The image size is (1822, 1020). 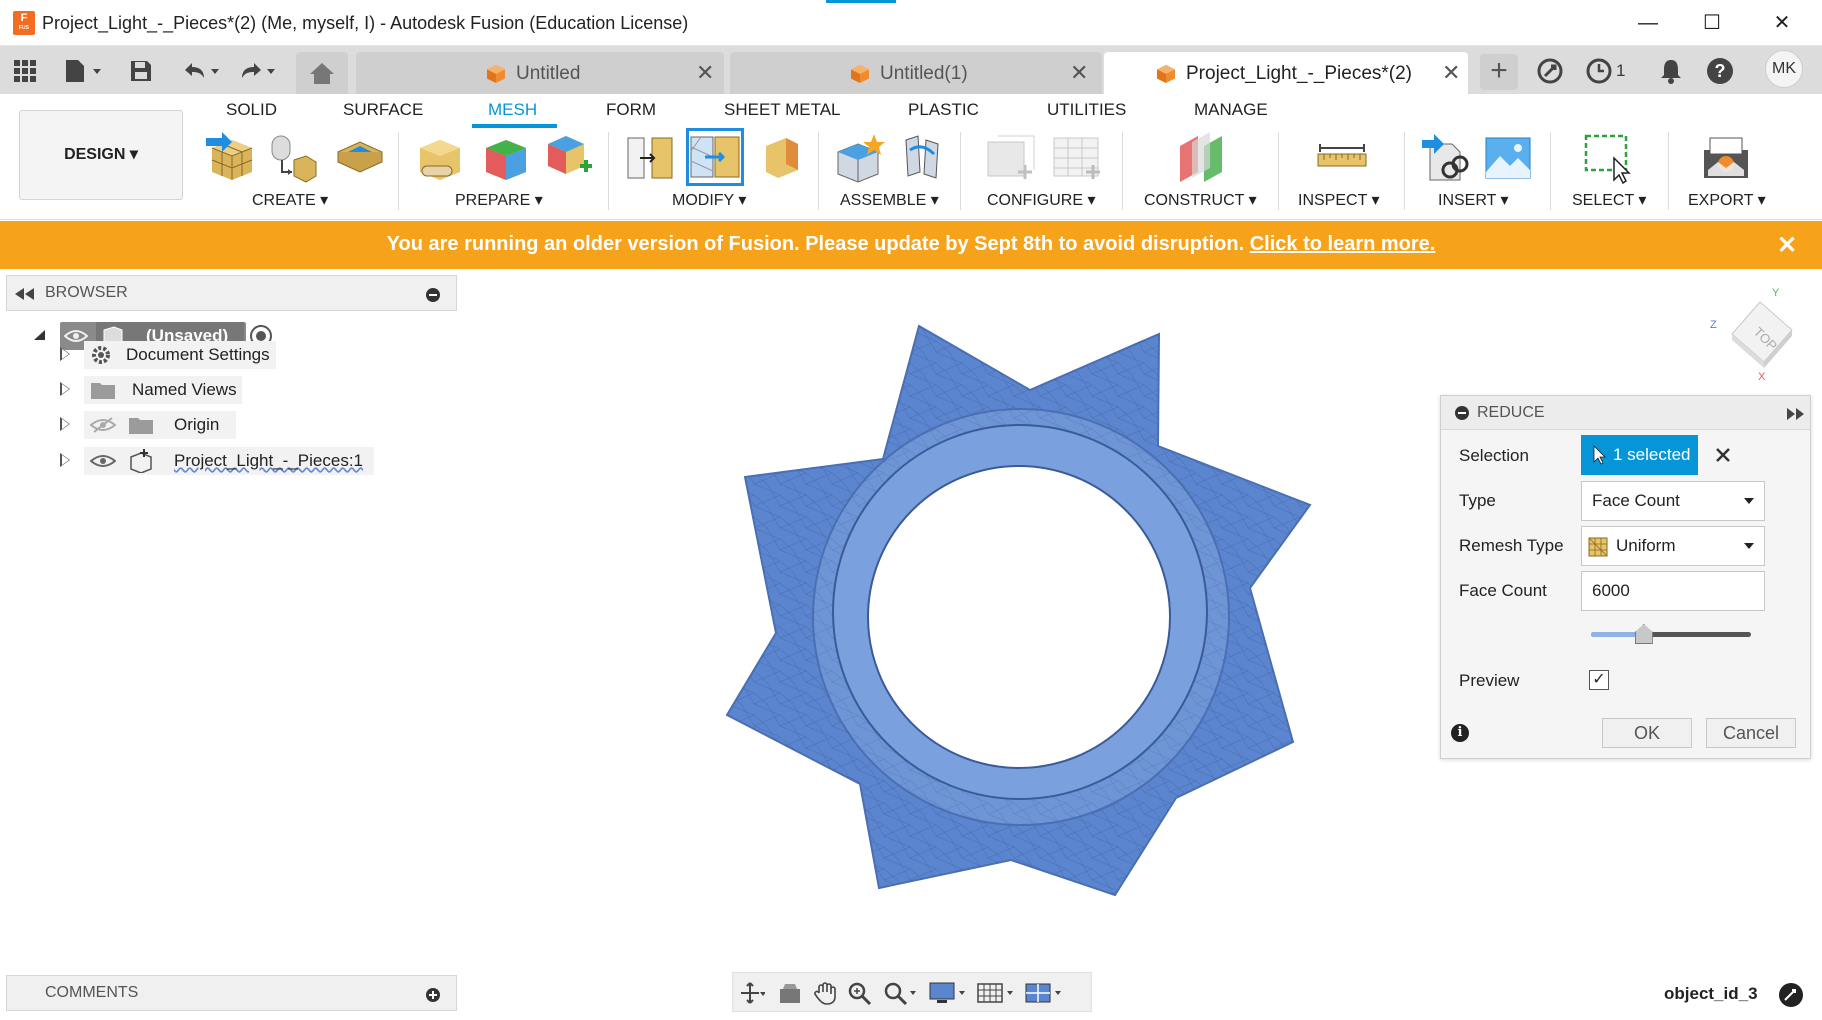 What do you see at coordinates (752, 993) in the screenshot?
I see `orbit-icon` at bounding box center [752, 993].